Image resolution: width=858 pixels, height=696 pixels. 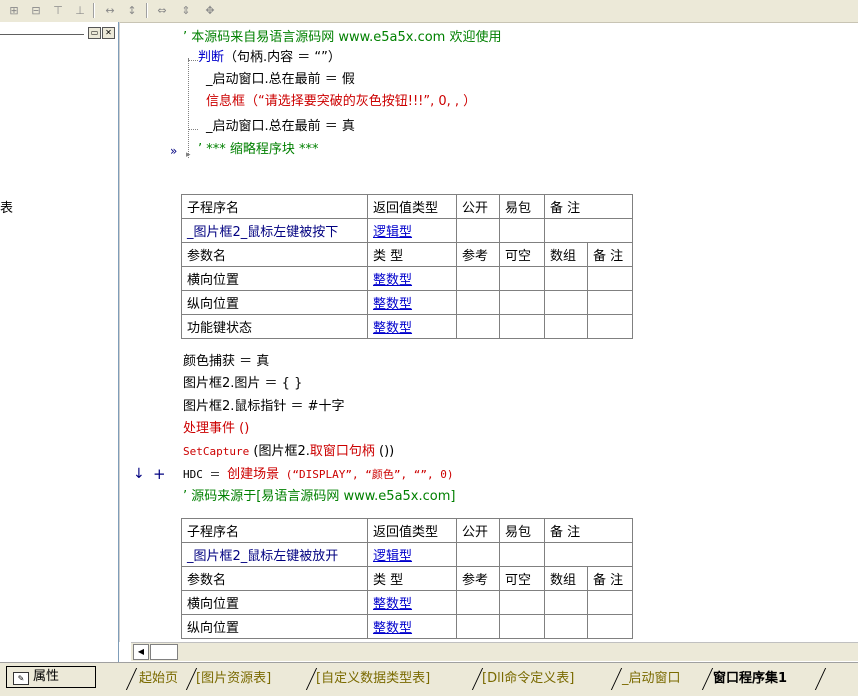 I want to click on code-collapsed-block: ’ *** 缩略程序块 ***, so click(x=258, y=150).